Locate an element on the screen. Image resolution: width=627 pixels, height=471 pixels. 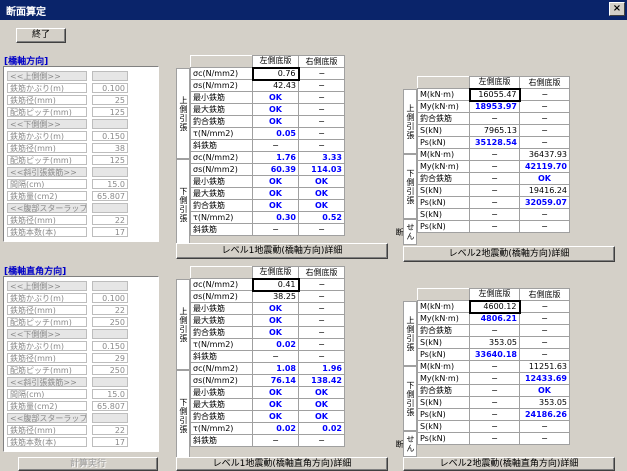
result-value-left: 16055.47 is located at coordinates (494, 94).